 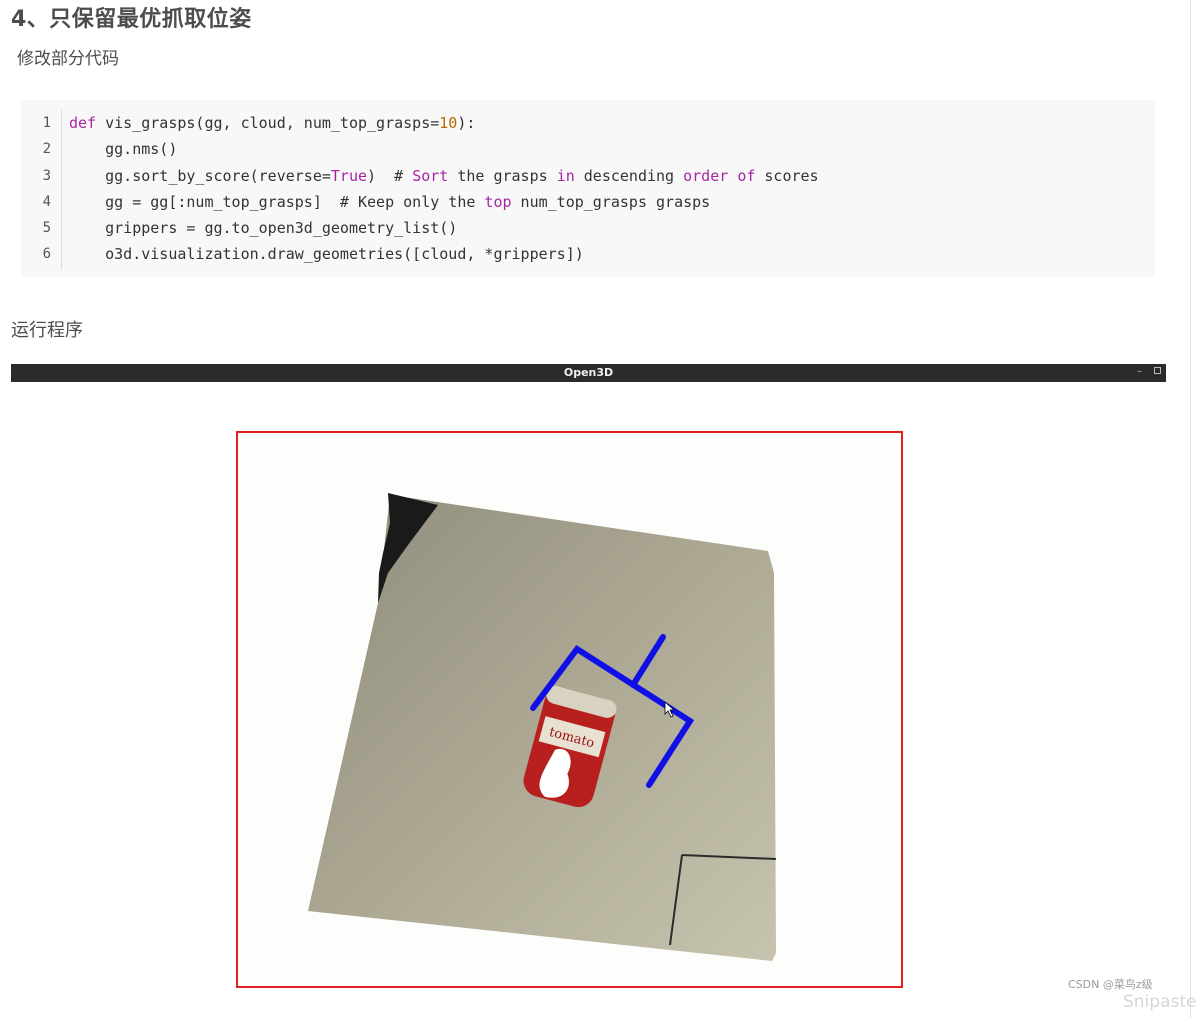 I want to click on line-number: 2, so click(x=46, y=149).